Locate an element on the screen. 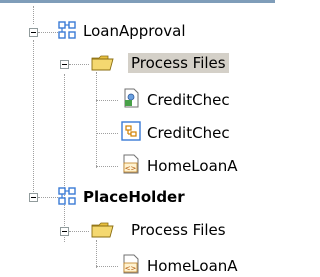  tree-top-border is located at coordinates (137, 1).